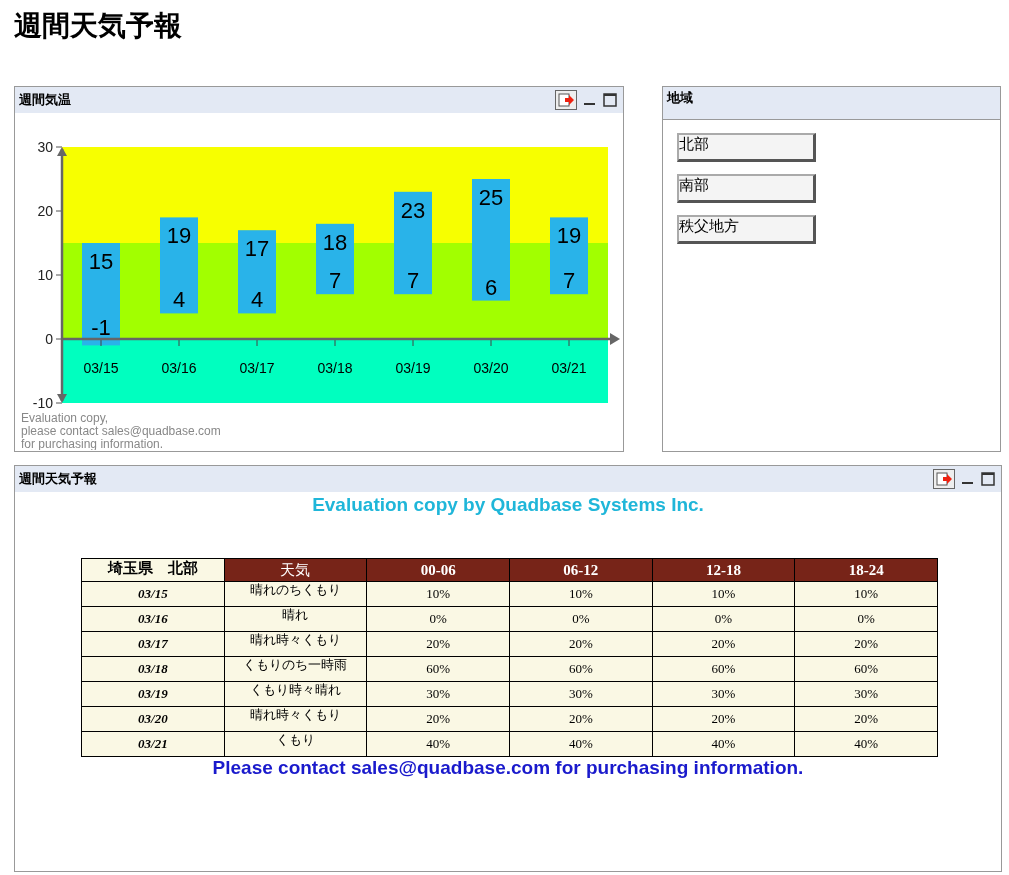  Describe the element at coordinates (438, 570) in the screenshot. I see `column-header: 00-06` at that location.